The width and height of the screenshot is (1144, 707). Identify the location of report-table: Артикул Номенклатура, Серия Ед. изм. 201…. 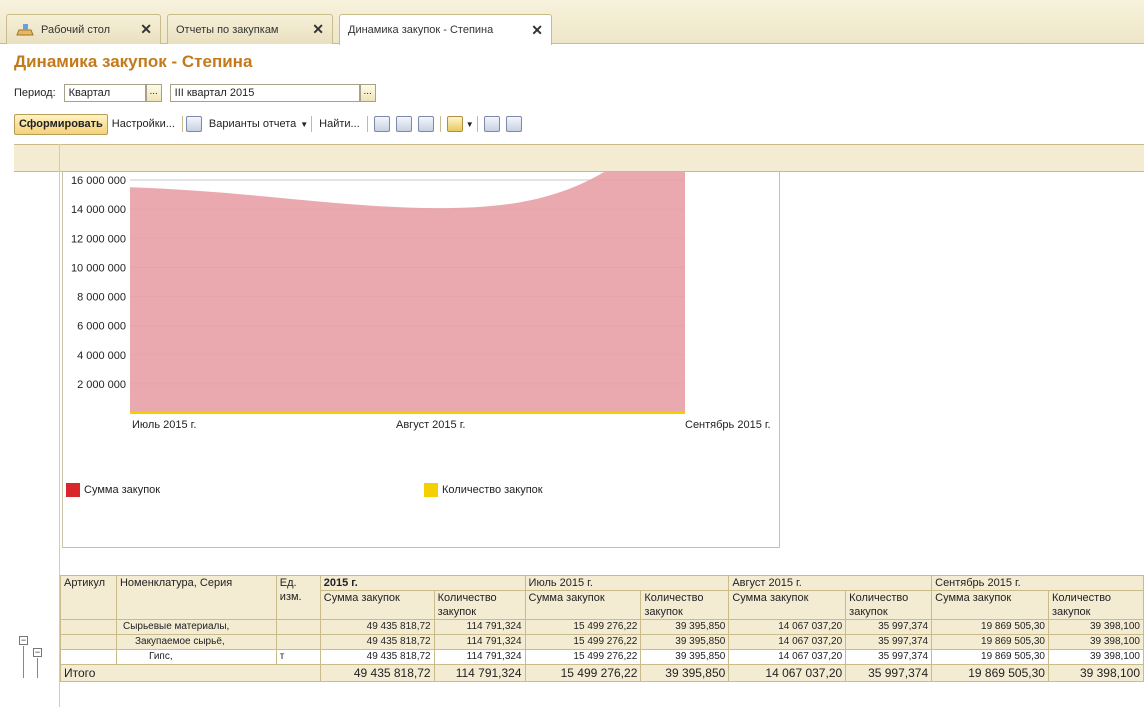
(602, 628).